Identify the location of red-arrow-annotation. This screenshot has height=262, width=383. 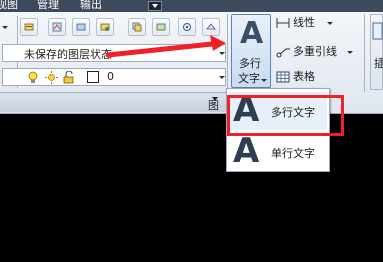
(165, 46).